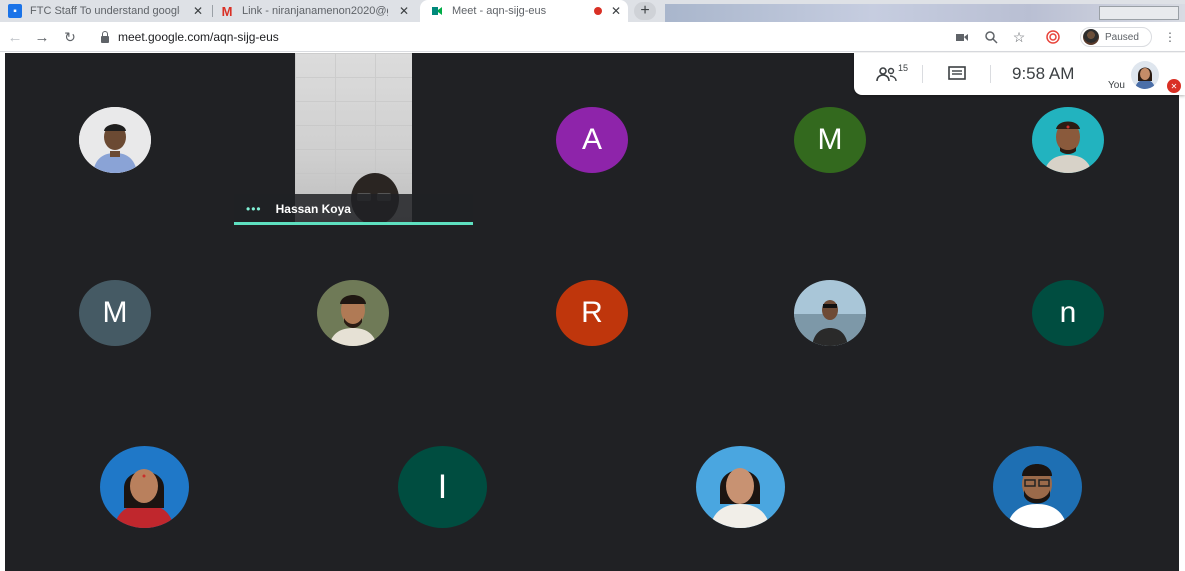  Describe the element at coordinates (645, 11) in the screenshot. I see `new-tab-button: +` at that location.